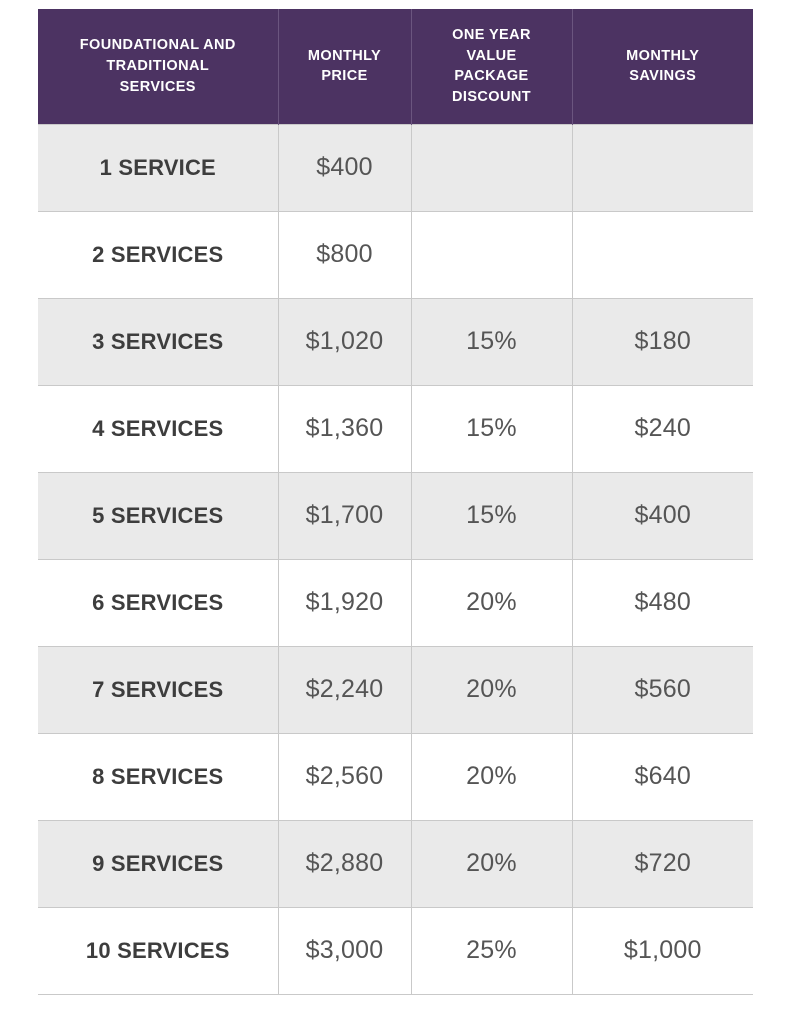 The image size is (791, 1024). What do you see at coordinates (345, 951) in the screenshot?
I see `cell-monthly-price: $3,000` at bounding box center [345, 951].